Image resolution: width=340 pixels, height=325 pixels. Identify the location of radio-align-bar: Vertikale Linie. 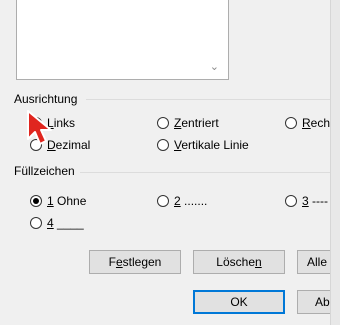
(203, 145).